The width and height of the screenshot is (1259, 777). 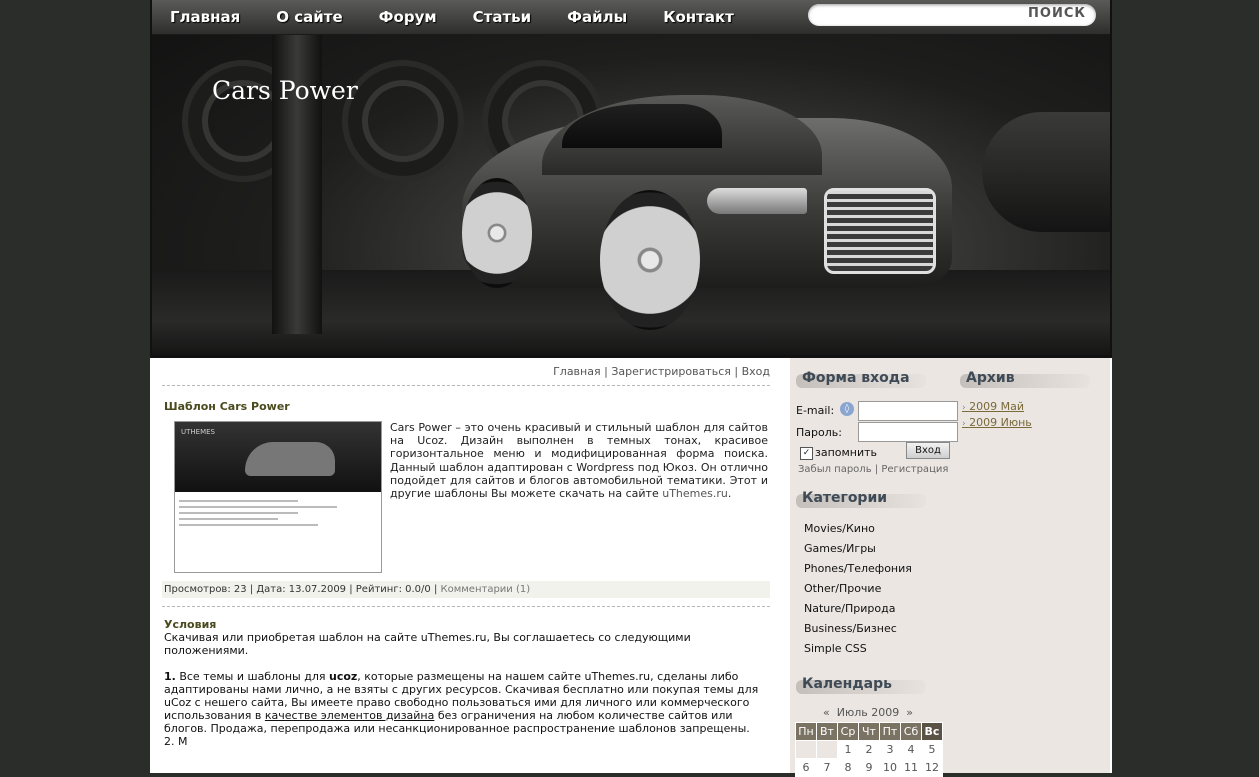 What do you see at coordinates (858, 652) in the screenshot?
I see `category-item: Simple CSS` at bounding box center [858, 652].